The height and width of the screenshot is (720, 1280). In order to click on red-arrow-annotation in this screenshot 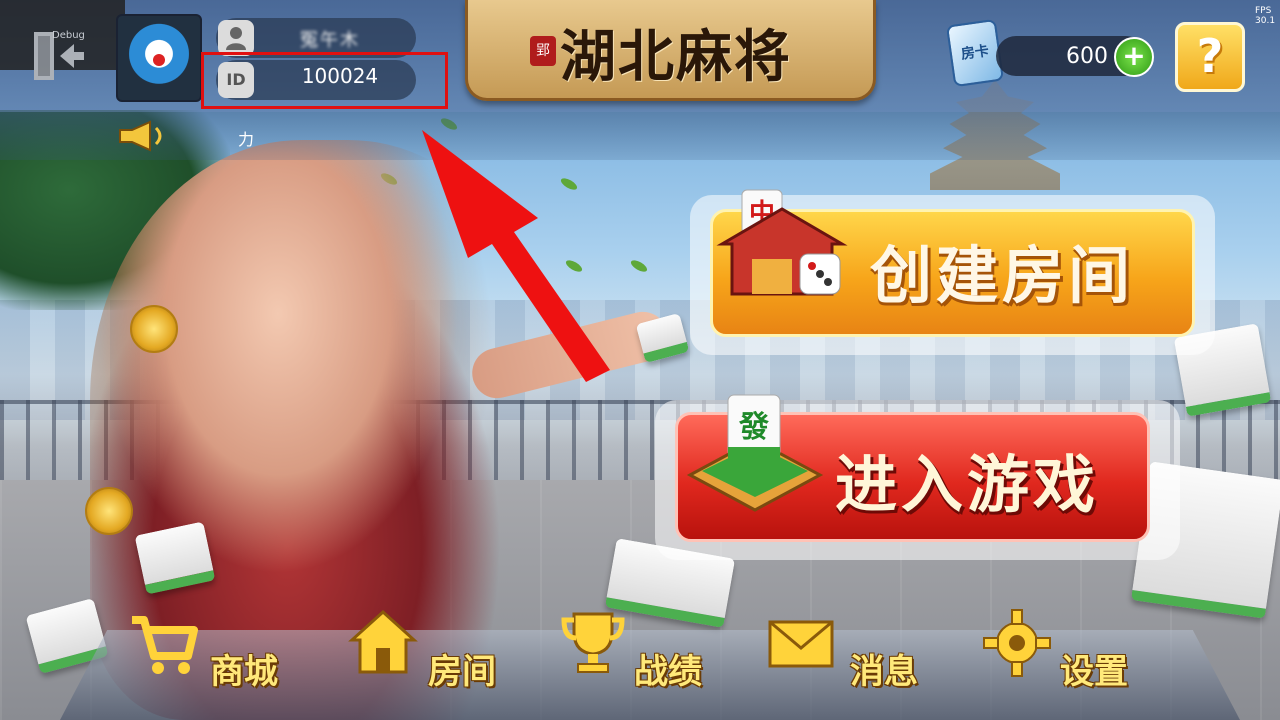, I will do `click(516, 256)`.